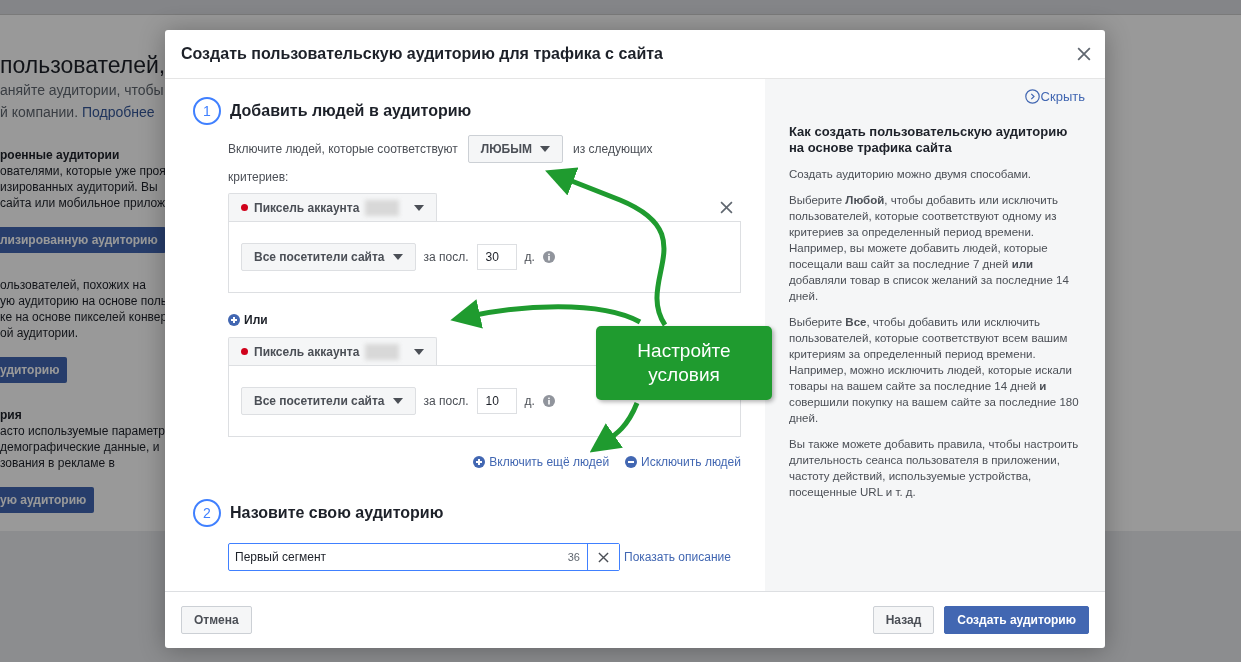 The width and height of the screenshot is (1241, 662). Describe the element at coordinates (207, 111) in the screenshot. I see `step-number: 1` at that location.